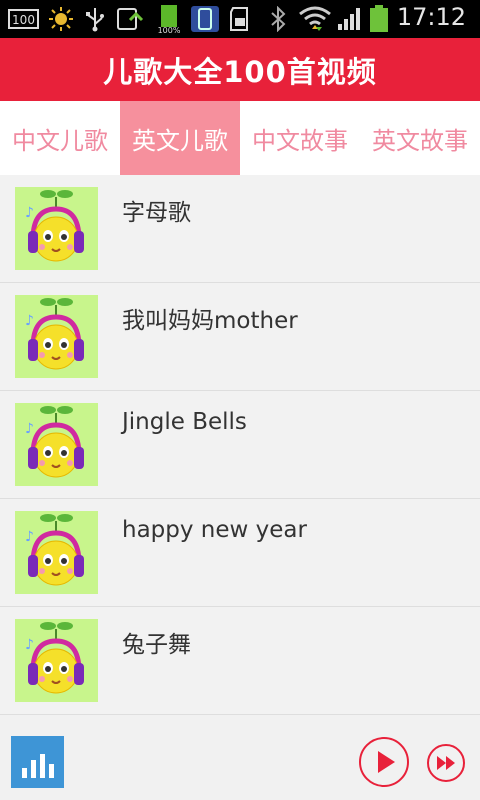 Image resolution: width=480 pixels, height=800 pixels. What do you see at coordinates (384, 762) in the screenshot?
I see `play-icon` at bounding box center [384, 762].